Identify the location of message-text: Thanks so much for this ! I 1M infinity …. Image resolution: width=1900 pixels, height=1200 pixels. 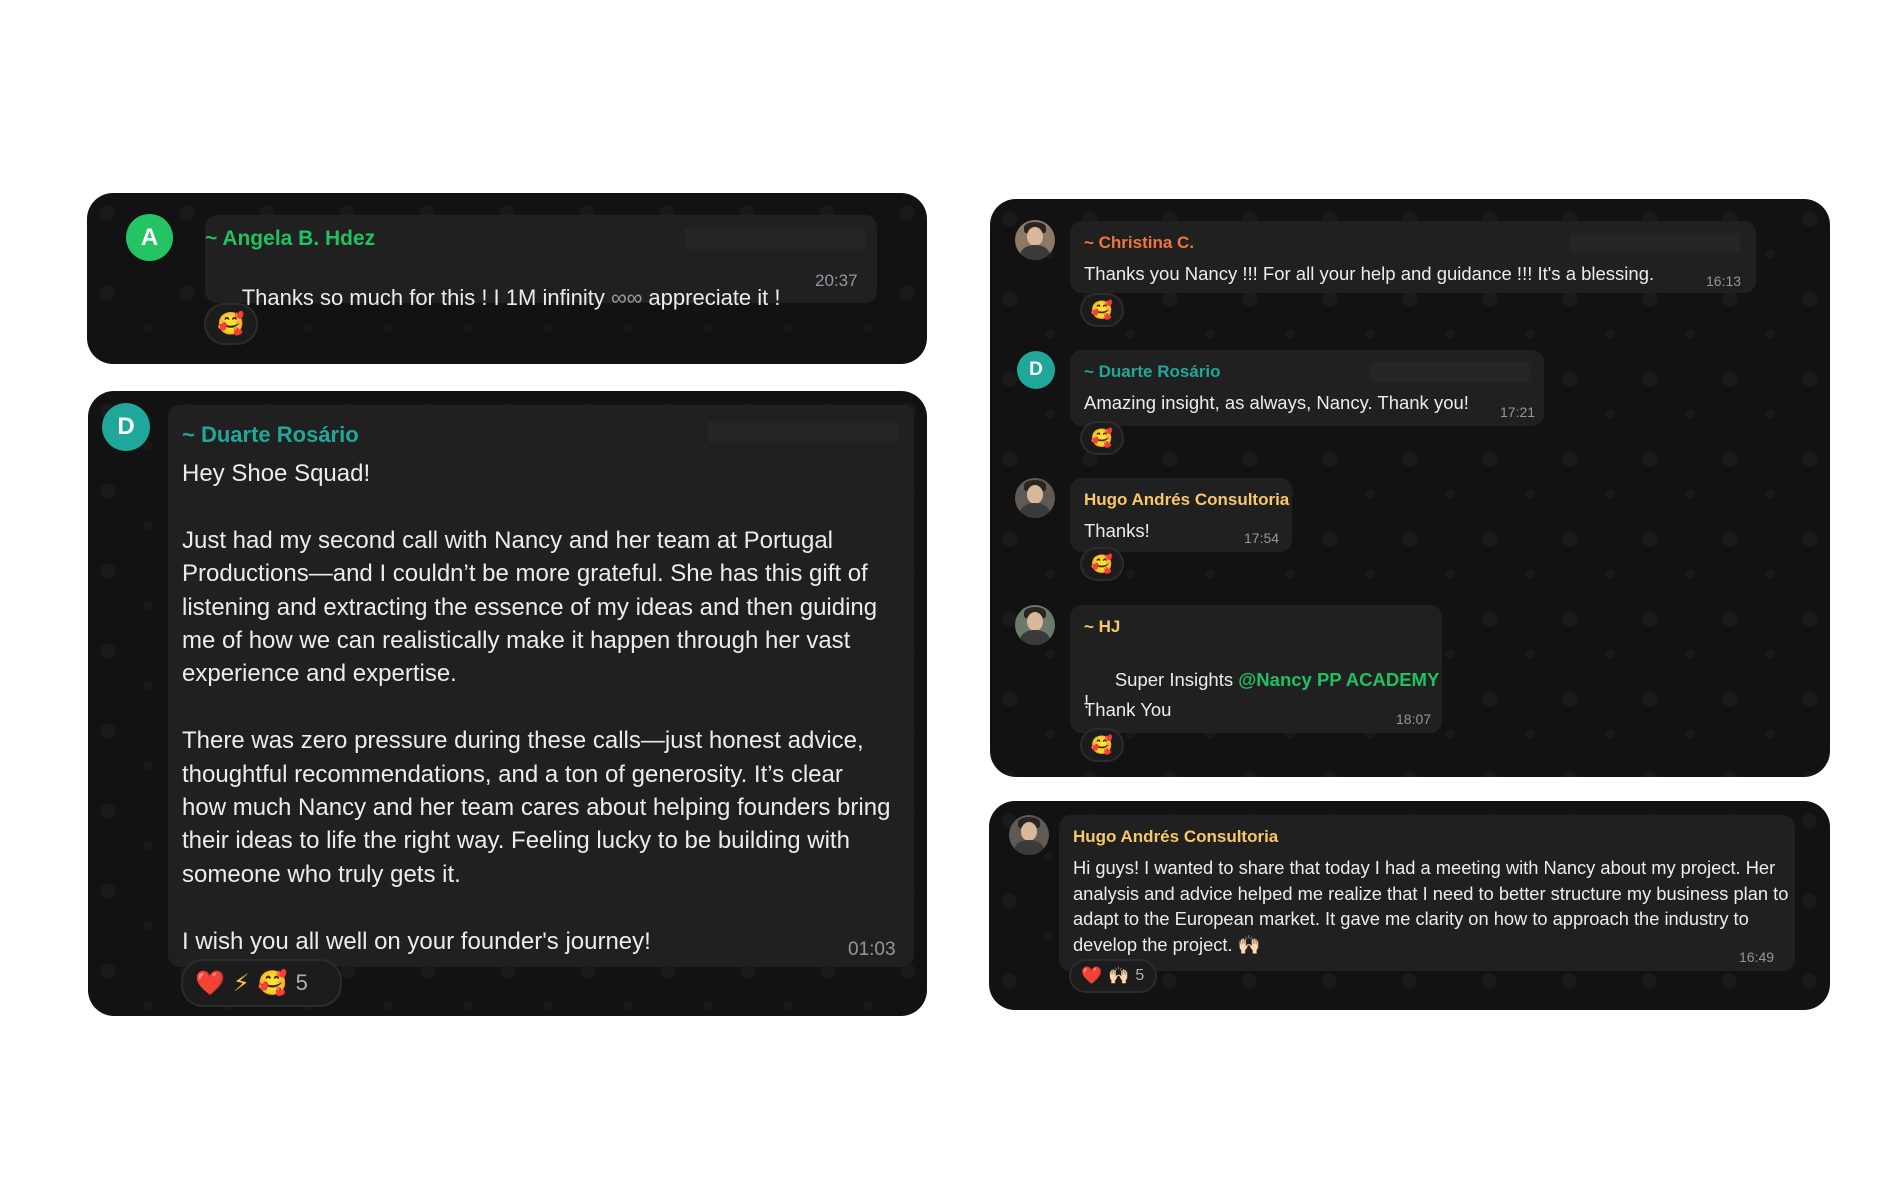
(493, 298).